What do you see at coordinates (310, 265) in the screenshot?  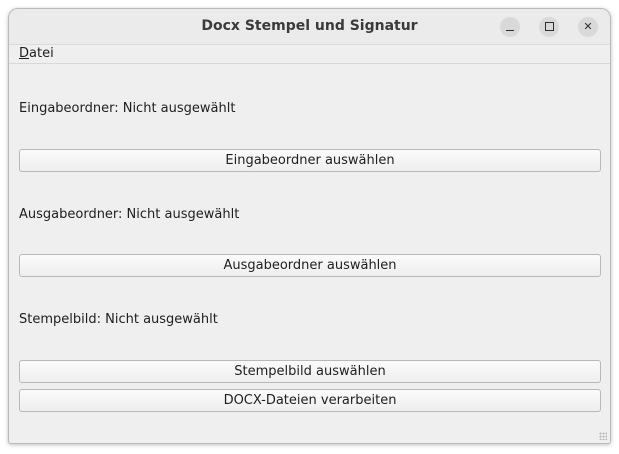 I see `select-output-folder-button: Ausgabeordner auswählen` at bounding box center [310, 265].